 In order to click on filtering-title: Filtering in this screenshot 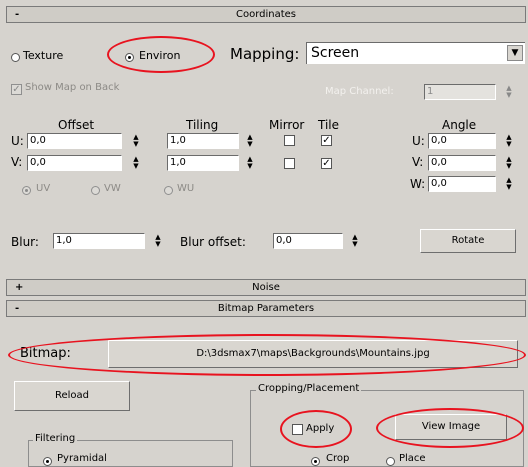, I will do `click(55, 438)`.